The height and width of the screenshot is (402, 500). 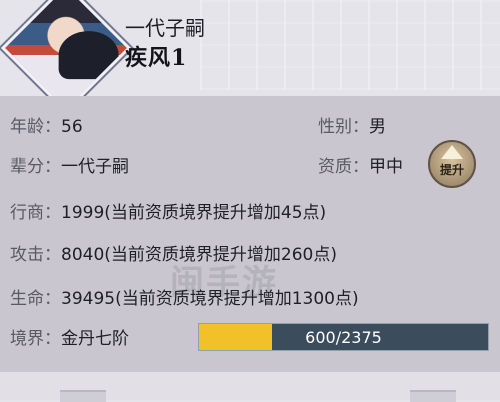 What do you see at coordinates (343, 127) in the screenshot?
I see `gender-label: 性别：` at bounding box center [343, 127].